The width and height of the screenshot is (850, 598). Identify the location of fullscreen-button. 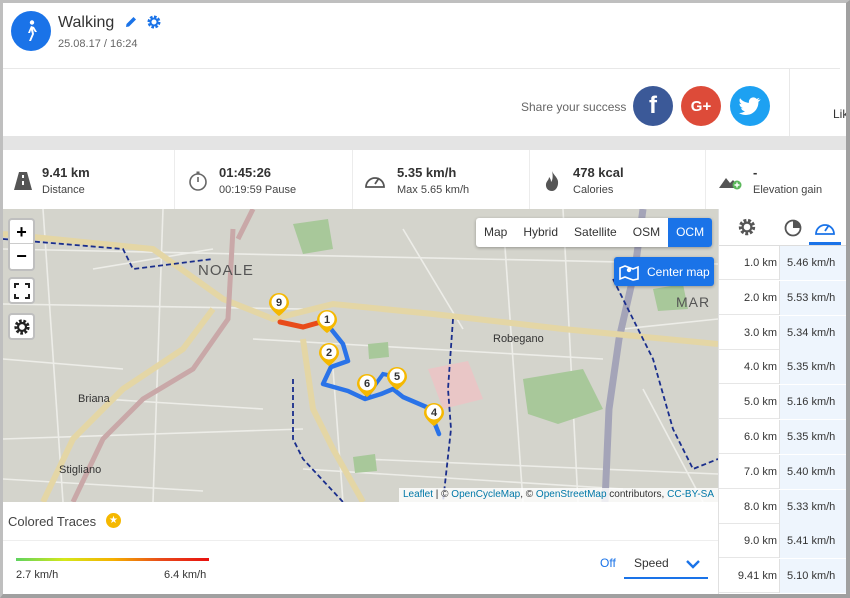
(21, 290).